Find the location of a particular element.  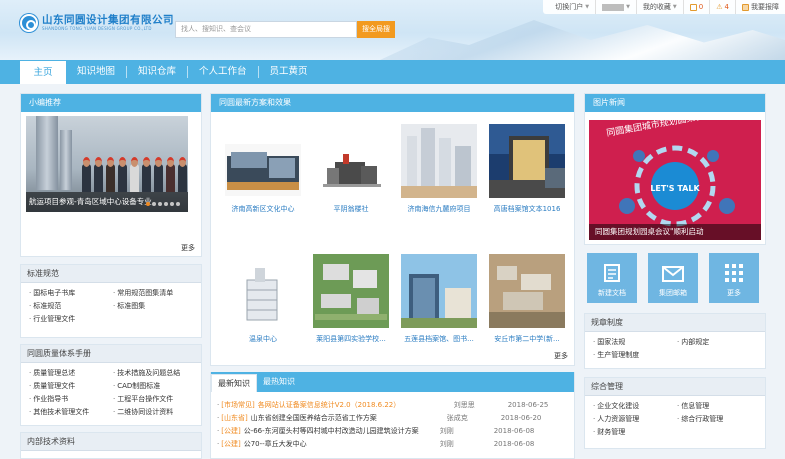

search-input: 找人、搜知识、查会议 is located at coordinates (266, 29).